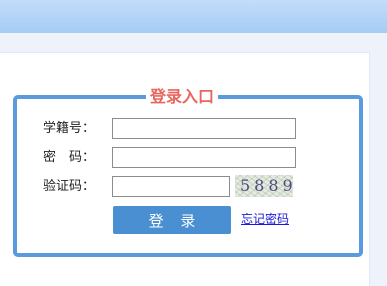 This screenshot has width=387, height=286. What do you see at coordinates (172, 220) in the screenshot?
I see `login-button: 登 录` at bounding box center [172, 220].